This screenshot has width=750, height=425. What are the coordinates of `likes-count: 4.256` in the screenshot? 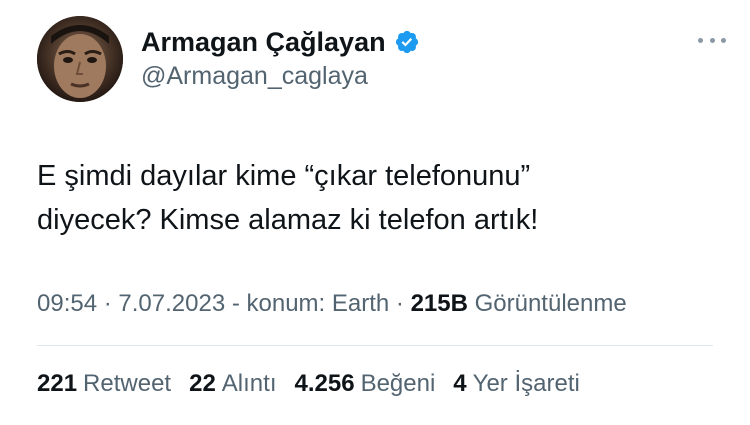 It's located at (324, 383).